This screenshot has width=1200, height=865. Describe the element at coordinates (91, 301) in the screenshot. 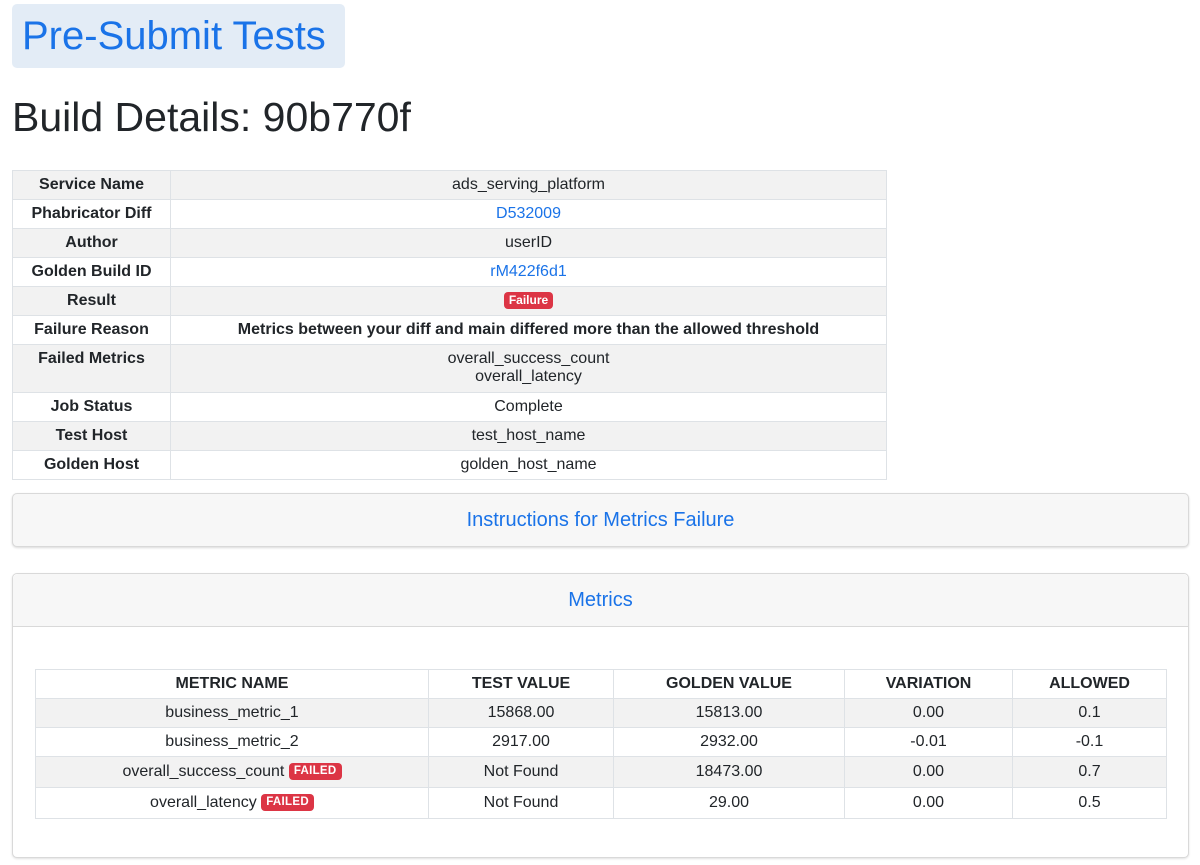

I see `detail-label: Result` at that location.